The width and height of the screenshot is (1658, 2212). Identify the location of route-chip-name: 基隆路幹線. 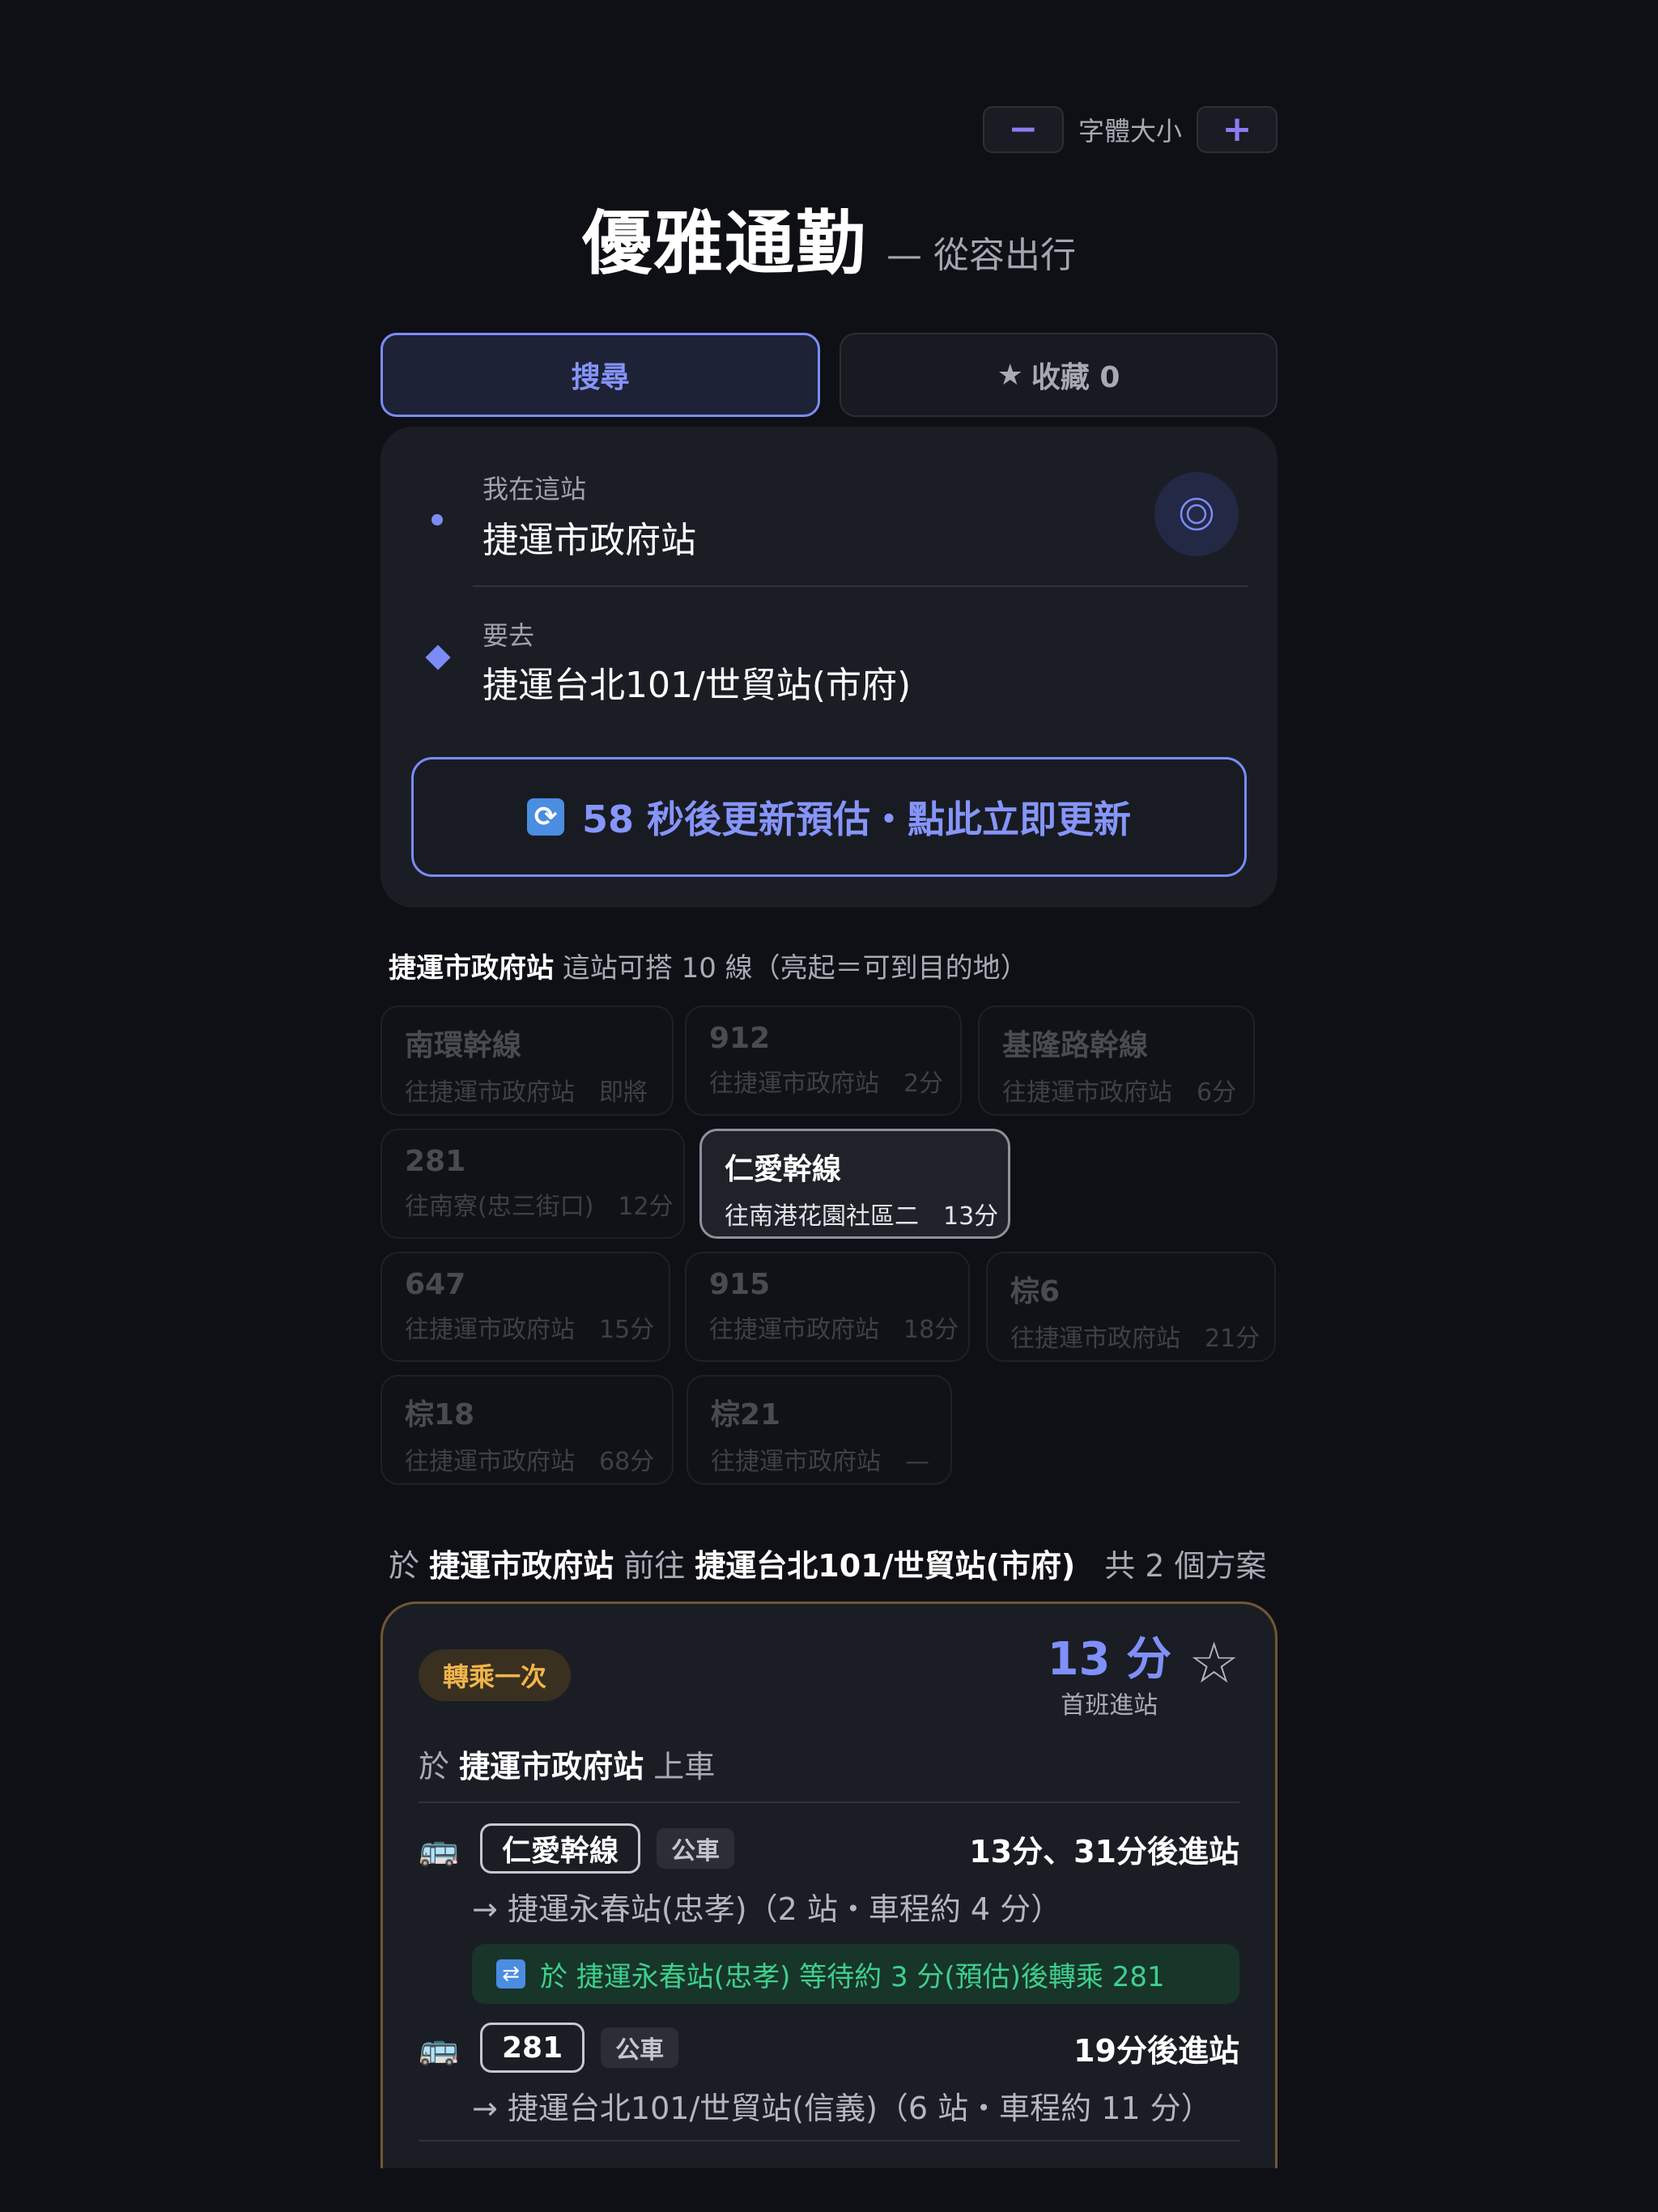
(1075, 1045).